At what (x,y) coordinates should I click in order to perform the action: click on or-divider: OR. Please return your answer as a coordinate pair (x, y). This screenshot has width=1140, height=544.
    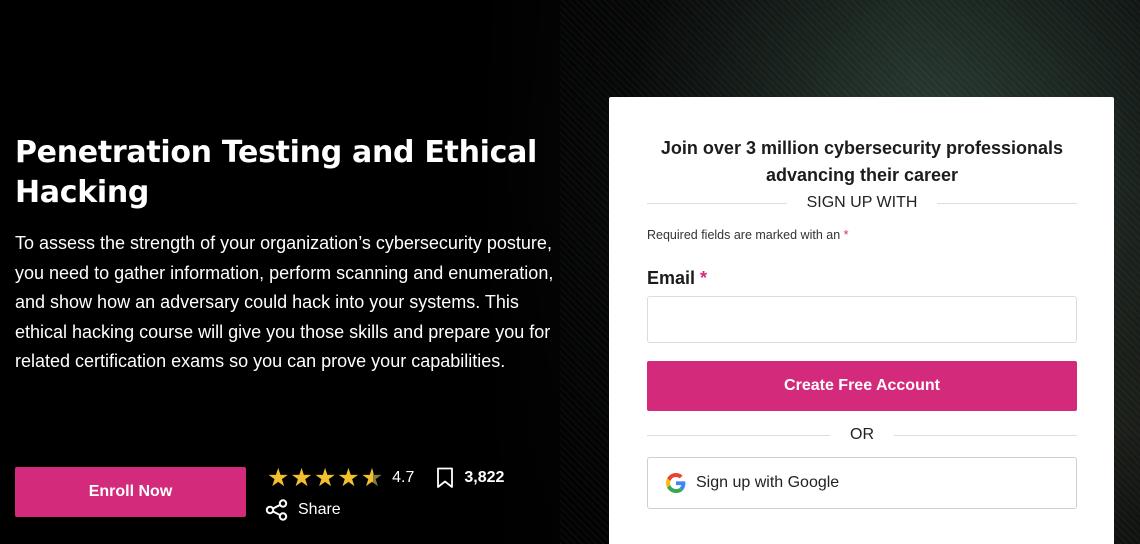
    Looking at the image, I should click on (862, 435).